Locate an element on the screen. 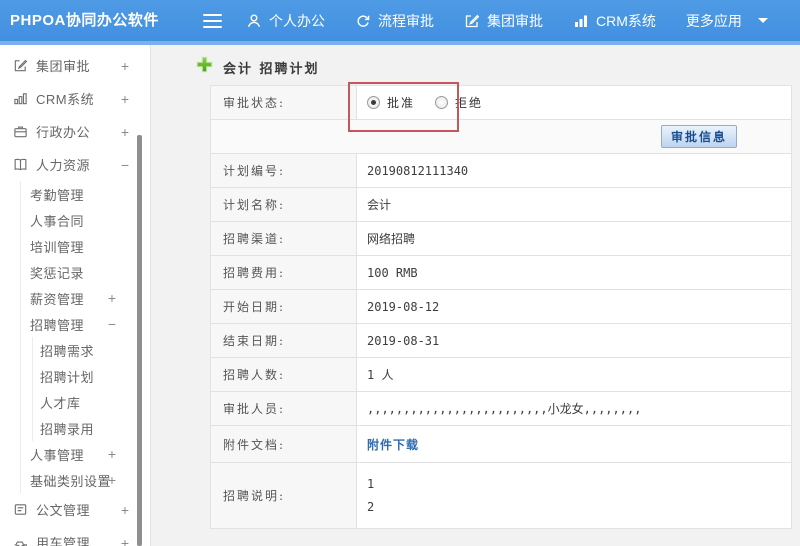  sidebar-item-hr-contract: 人事合同 is located at coordinates (85, 220).